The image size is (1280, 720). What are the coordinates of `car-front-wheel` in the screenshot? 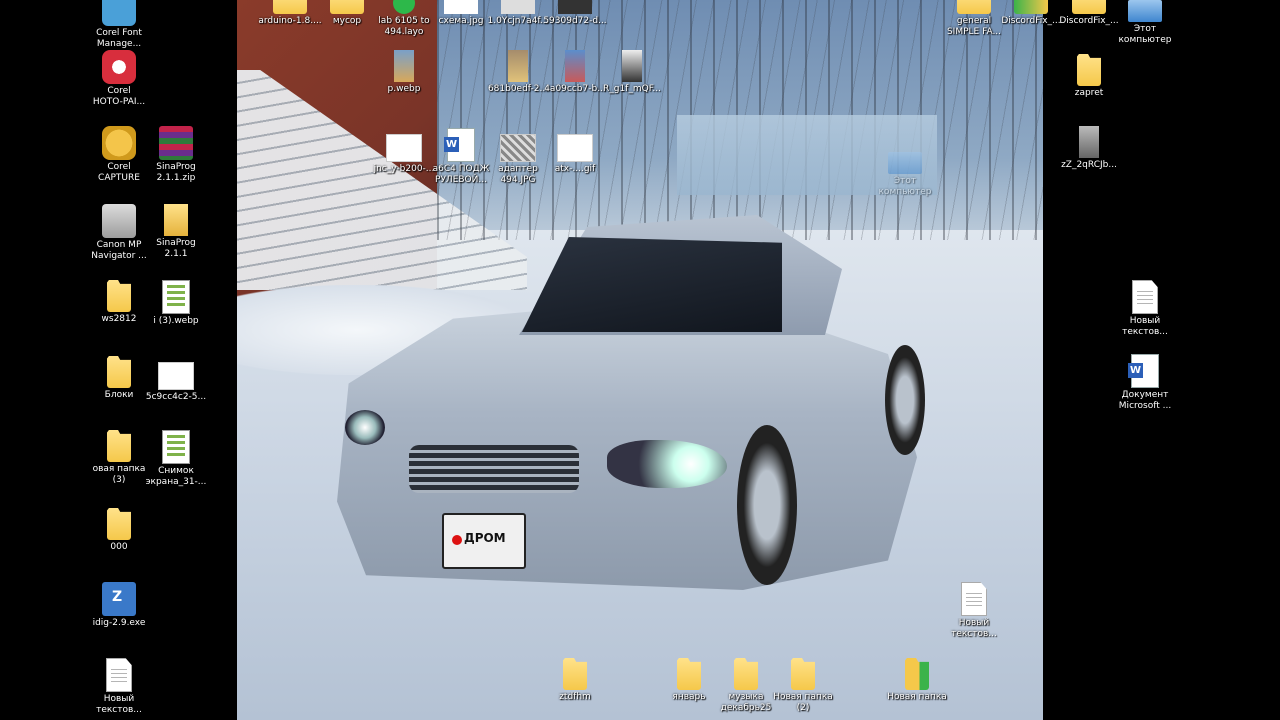 It's located at (767, 505).